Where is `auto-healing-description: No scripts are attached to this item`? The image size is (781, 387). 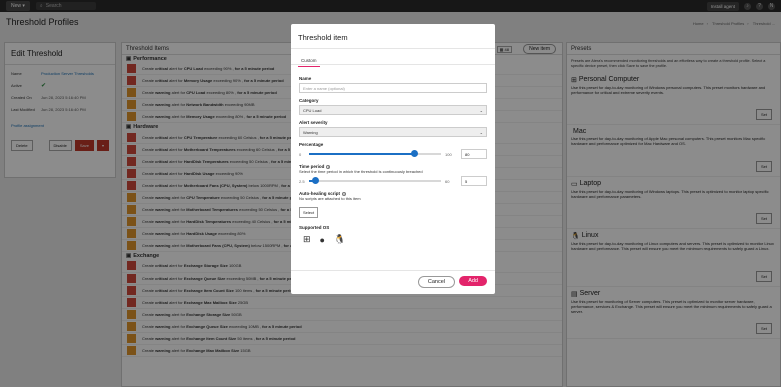 auto-healing-description: No scripts are attached to this item is located at coordinates (330, 198).